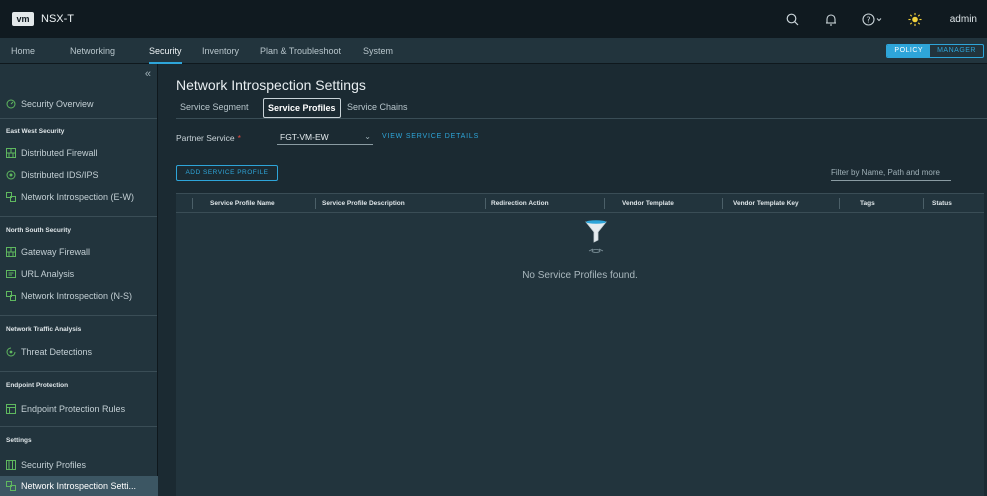 This screenshot has width=987, height=496. Describe the element at coordinates (79, 274) in the screenshot. I see `sidebar-item-url-analysis: URL Analysis` at that location.